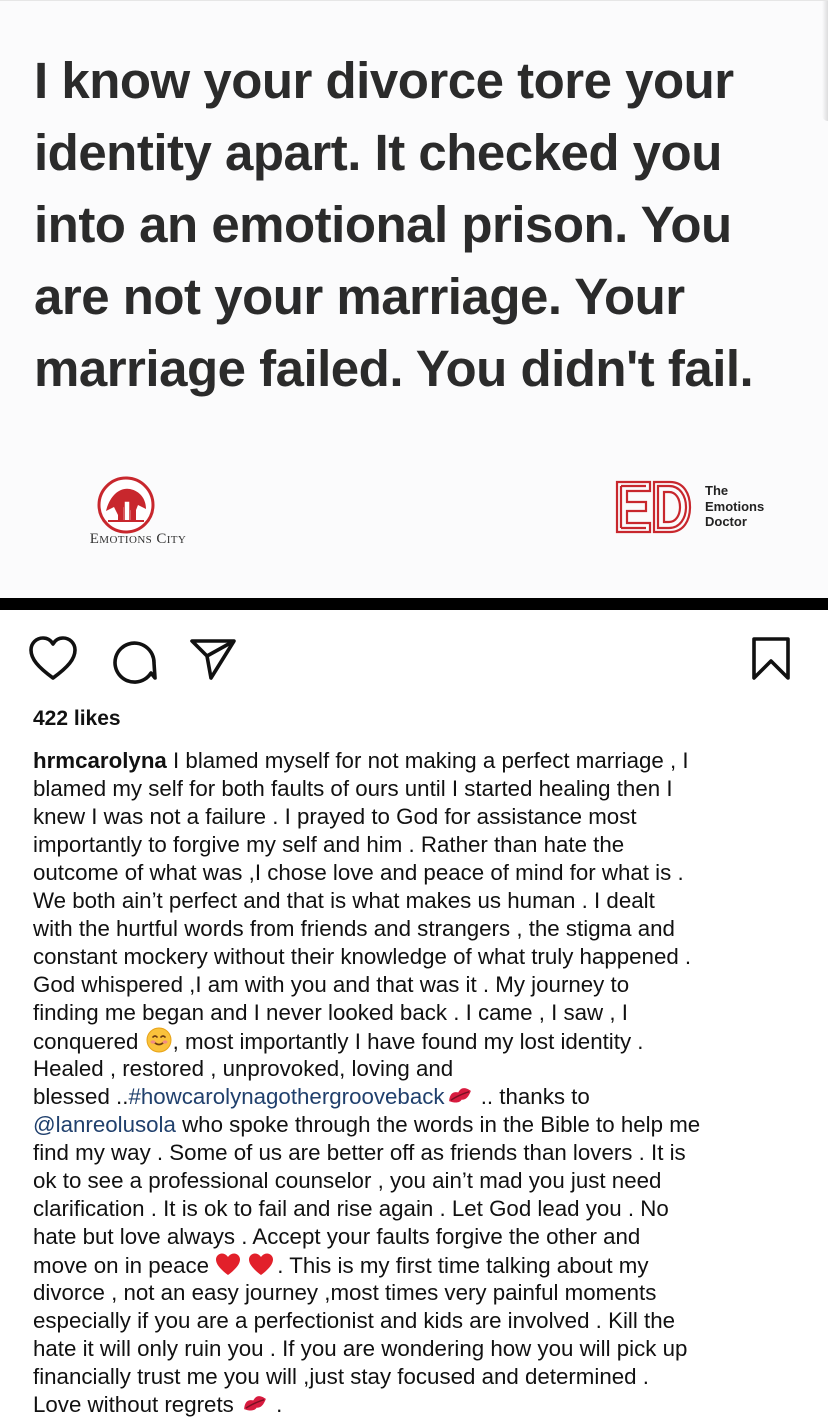 The width and height of the screenshot is (828, 1424). I want to click on quote-line: are not your marriage. Your, so click(359, 296).